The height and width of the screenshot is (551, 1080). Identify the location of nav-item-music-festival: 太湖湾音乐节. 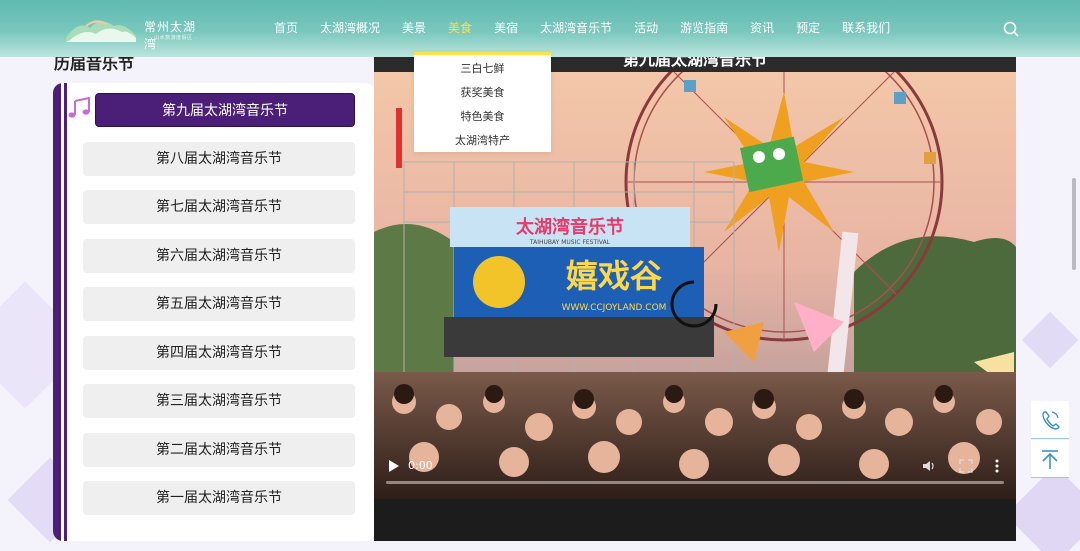
(576, 28).